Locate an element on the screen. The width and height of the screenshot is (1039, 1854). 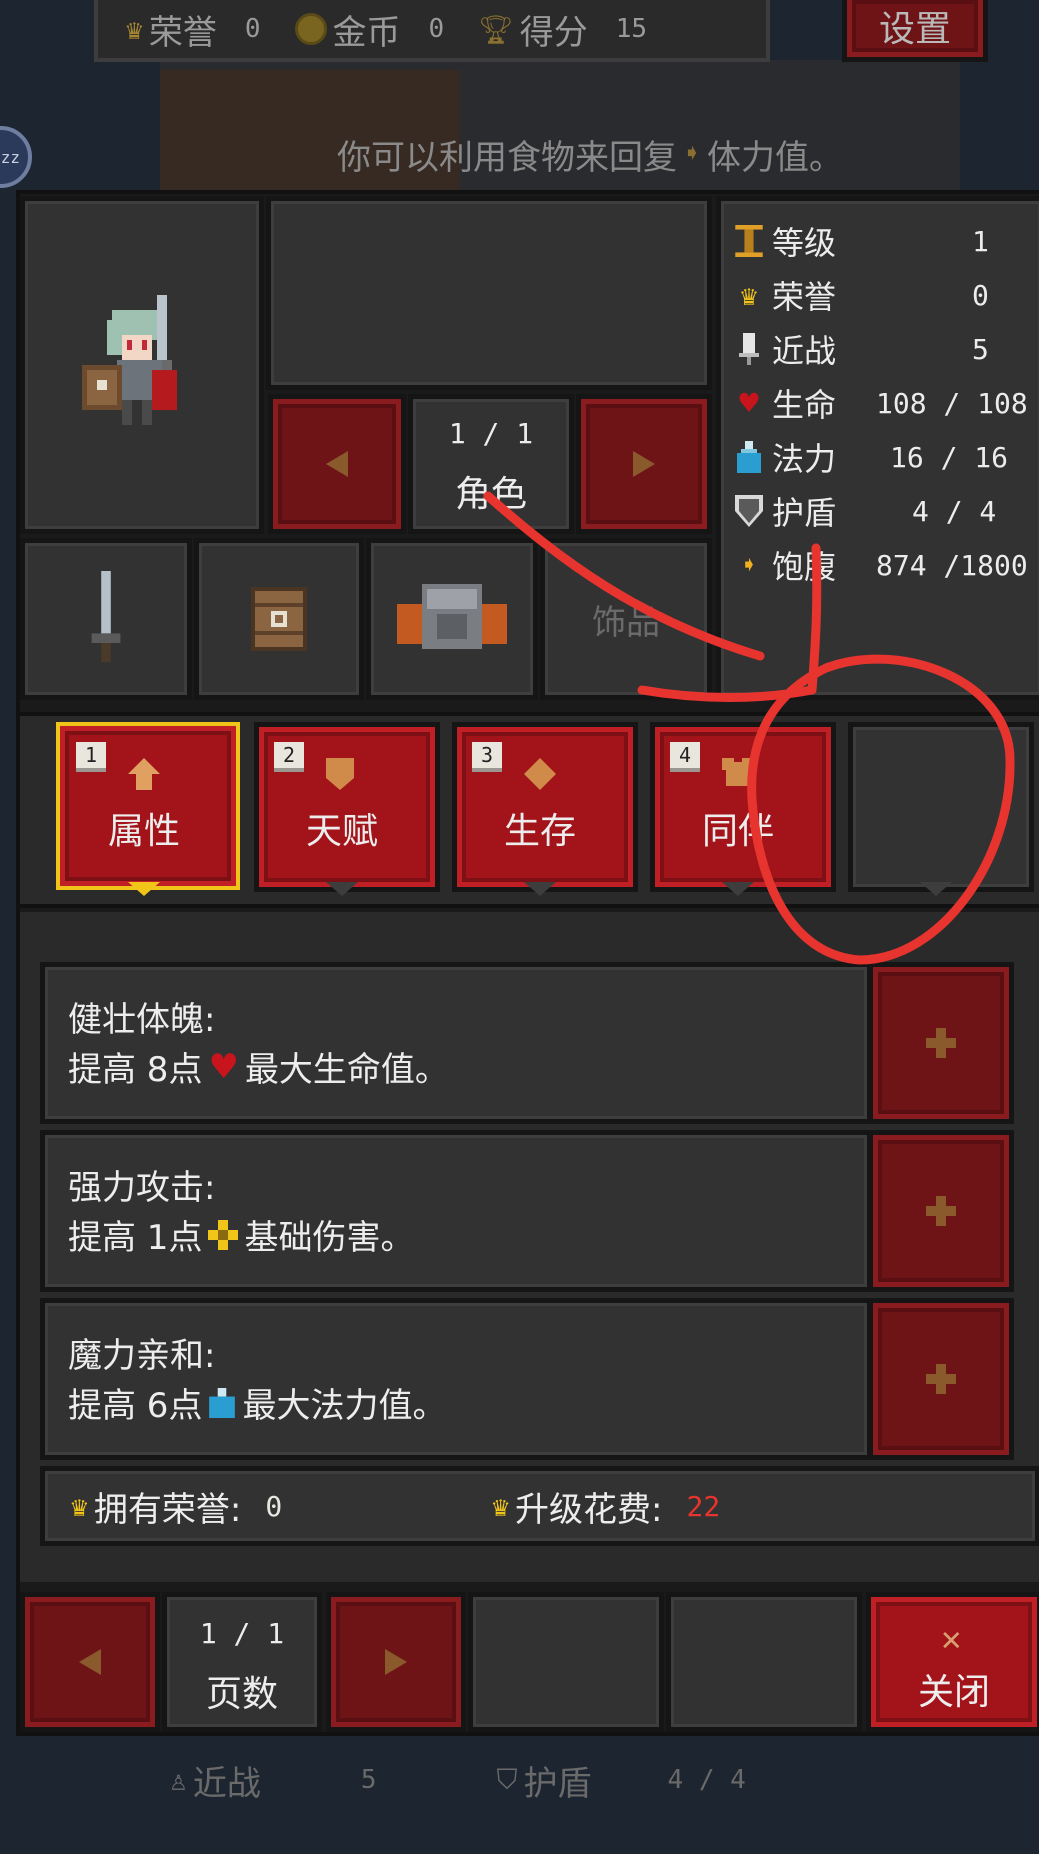
annotation-overlay is located at coordinates (749, 728).